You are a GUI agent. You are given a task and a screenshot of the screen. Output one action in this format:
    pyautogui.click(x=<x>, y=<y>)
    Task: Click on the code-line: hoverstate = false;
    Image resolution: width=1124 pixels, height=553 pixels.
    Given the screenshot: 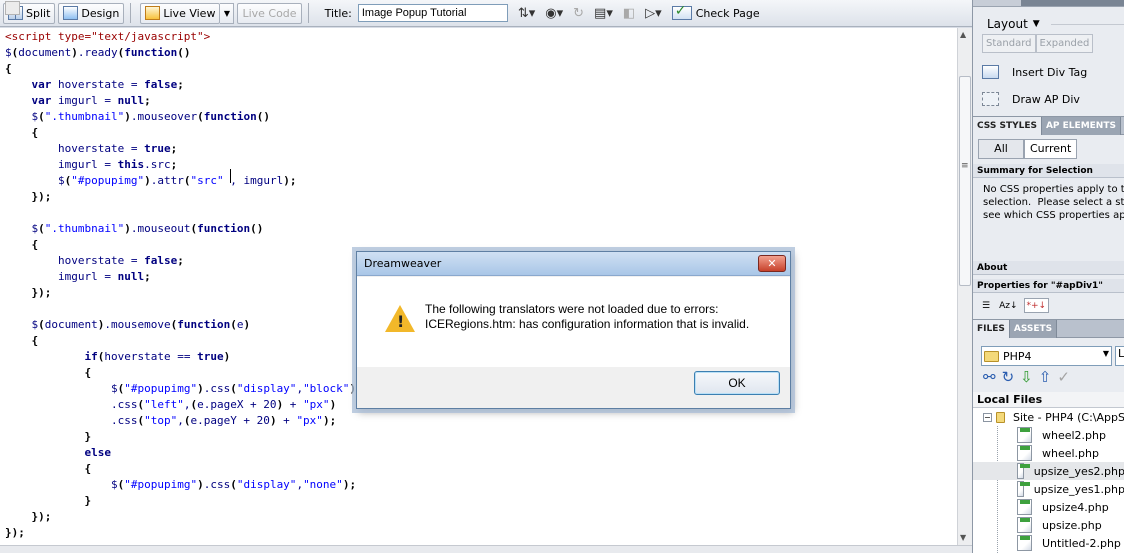 What is the action you would take?
    pyautogui.click(x=94, y=260)
    